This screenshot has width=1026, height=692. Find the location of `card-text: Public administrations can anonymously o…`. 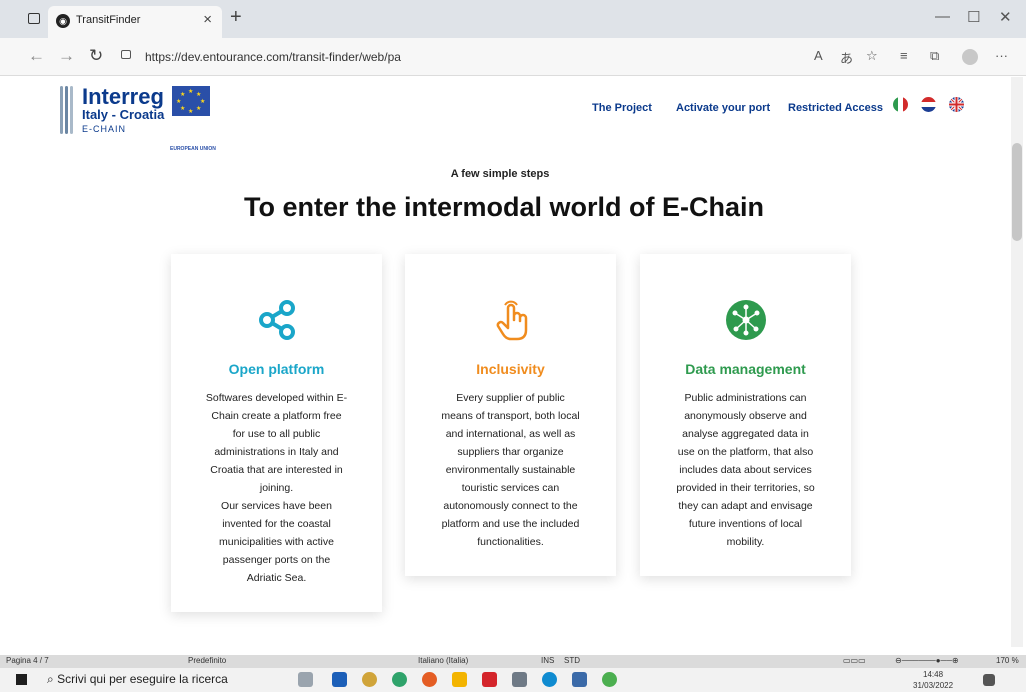

card-text: Public administrations can anonymously o… is located at coordinates (745, 470).